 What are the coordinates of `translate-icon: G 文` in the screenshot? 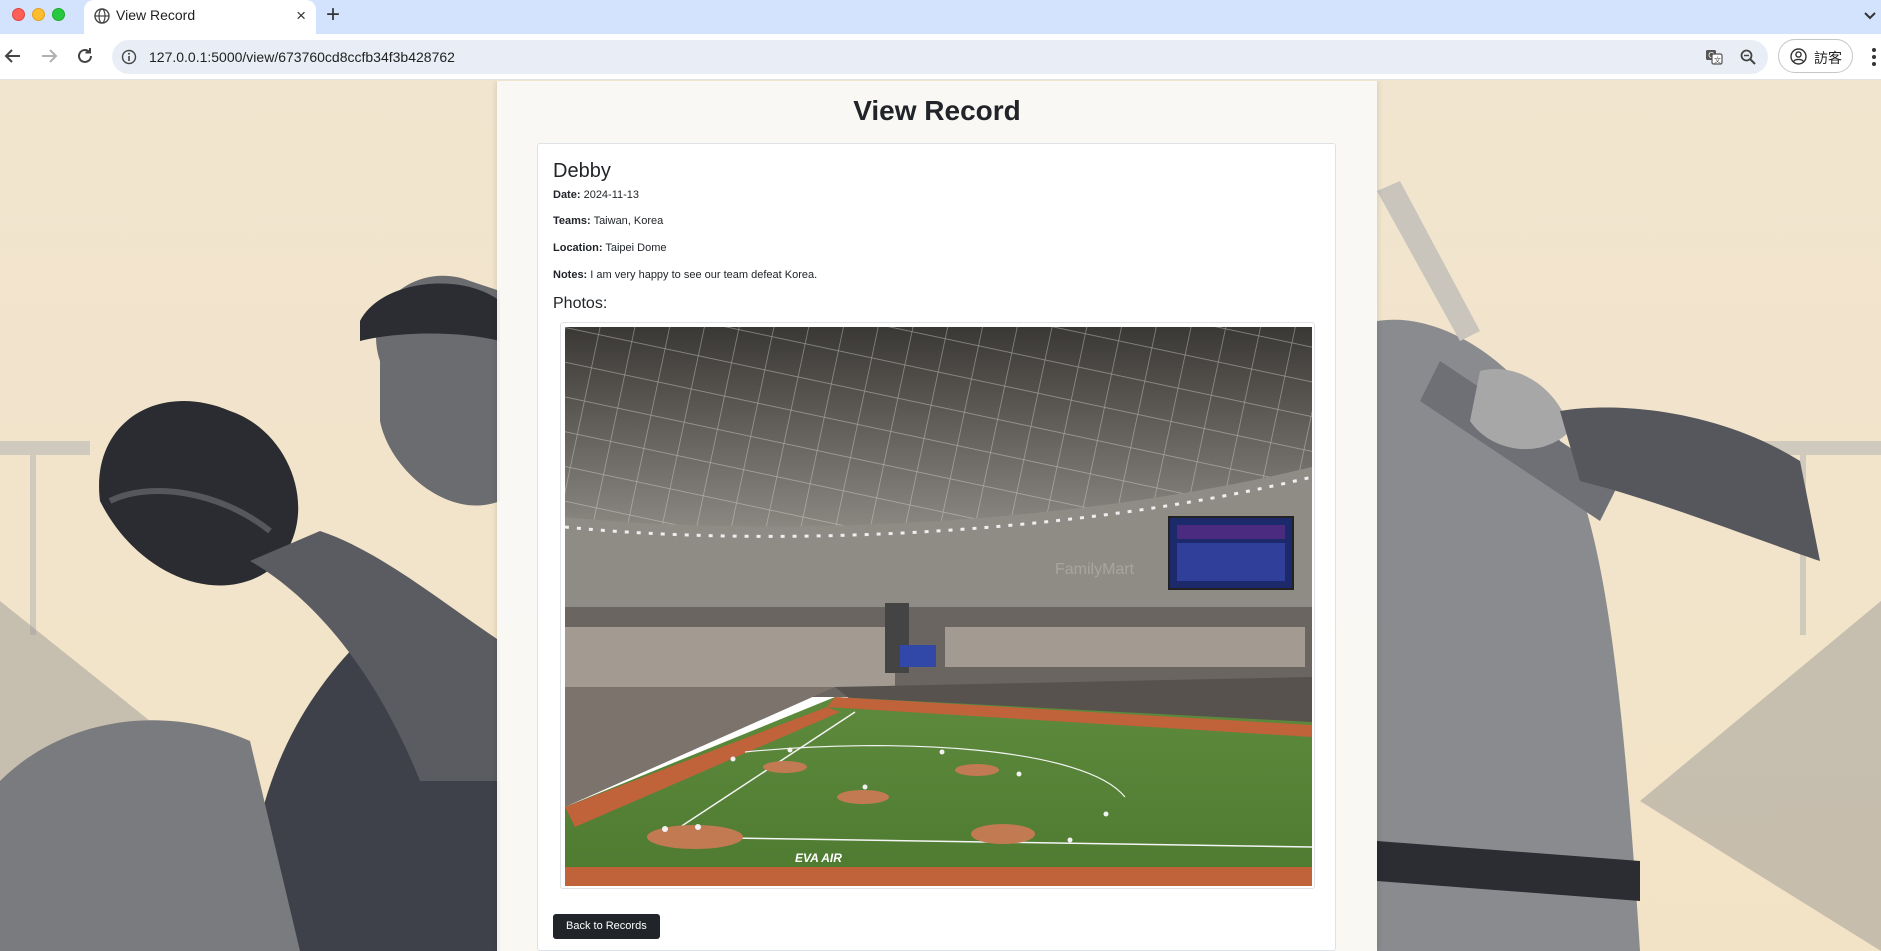 It's located at (1714, 57).